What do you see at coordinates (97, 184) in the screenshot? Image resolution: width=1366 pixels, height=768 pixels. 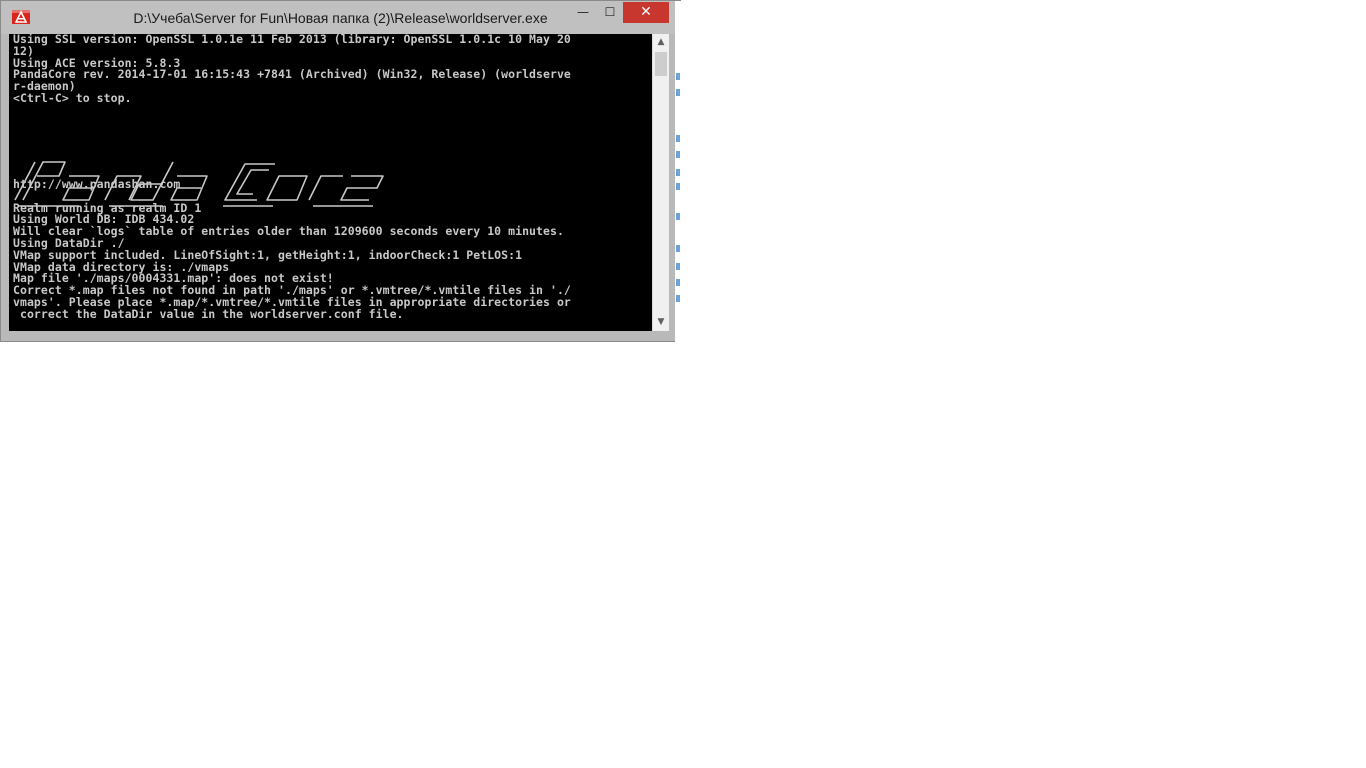 I see `console-line: http://www.pandashan.com` at bounding box center [97, 184].